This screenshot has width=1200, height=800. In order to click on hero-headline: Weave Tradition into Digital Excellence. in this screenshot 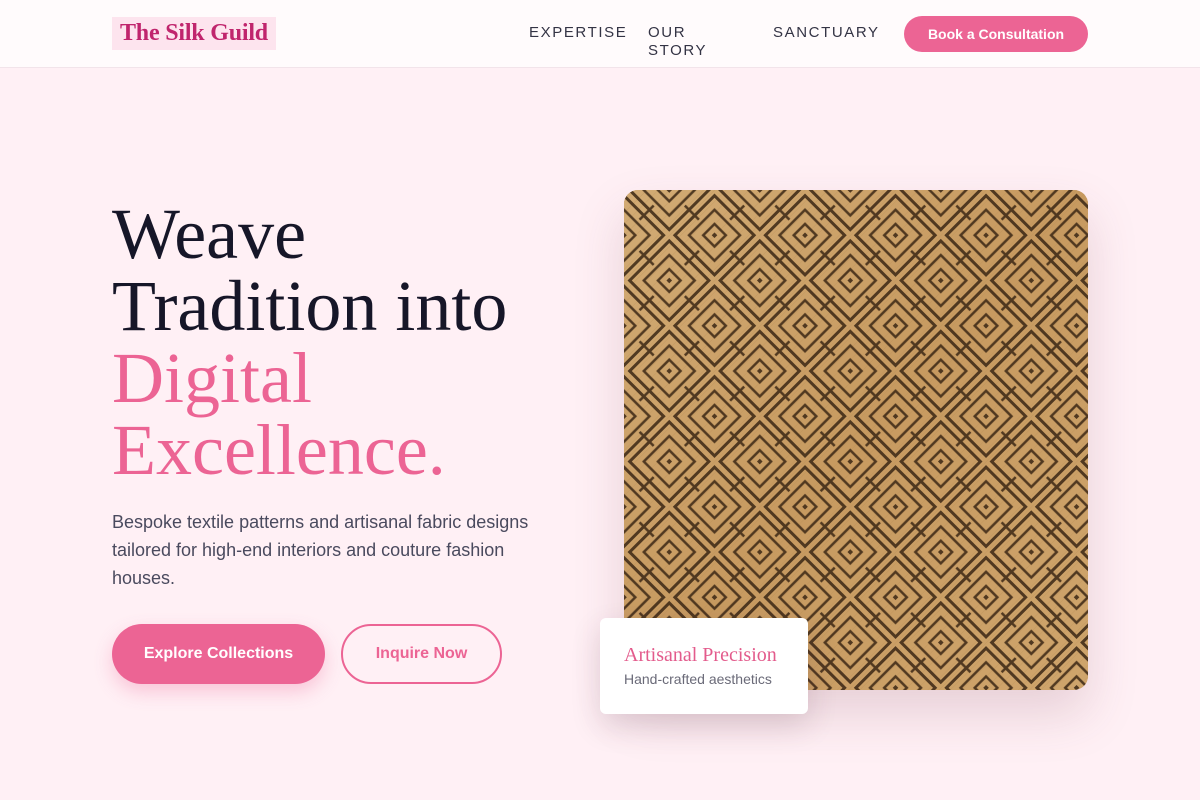, I will do `click(347, 342)`.